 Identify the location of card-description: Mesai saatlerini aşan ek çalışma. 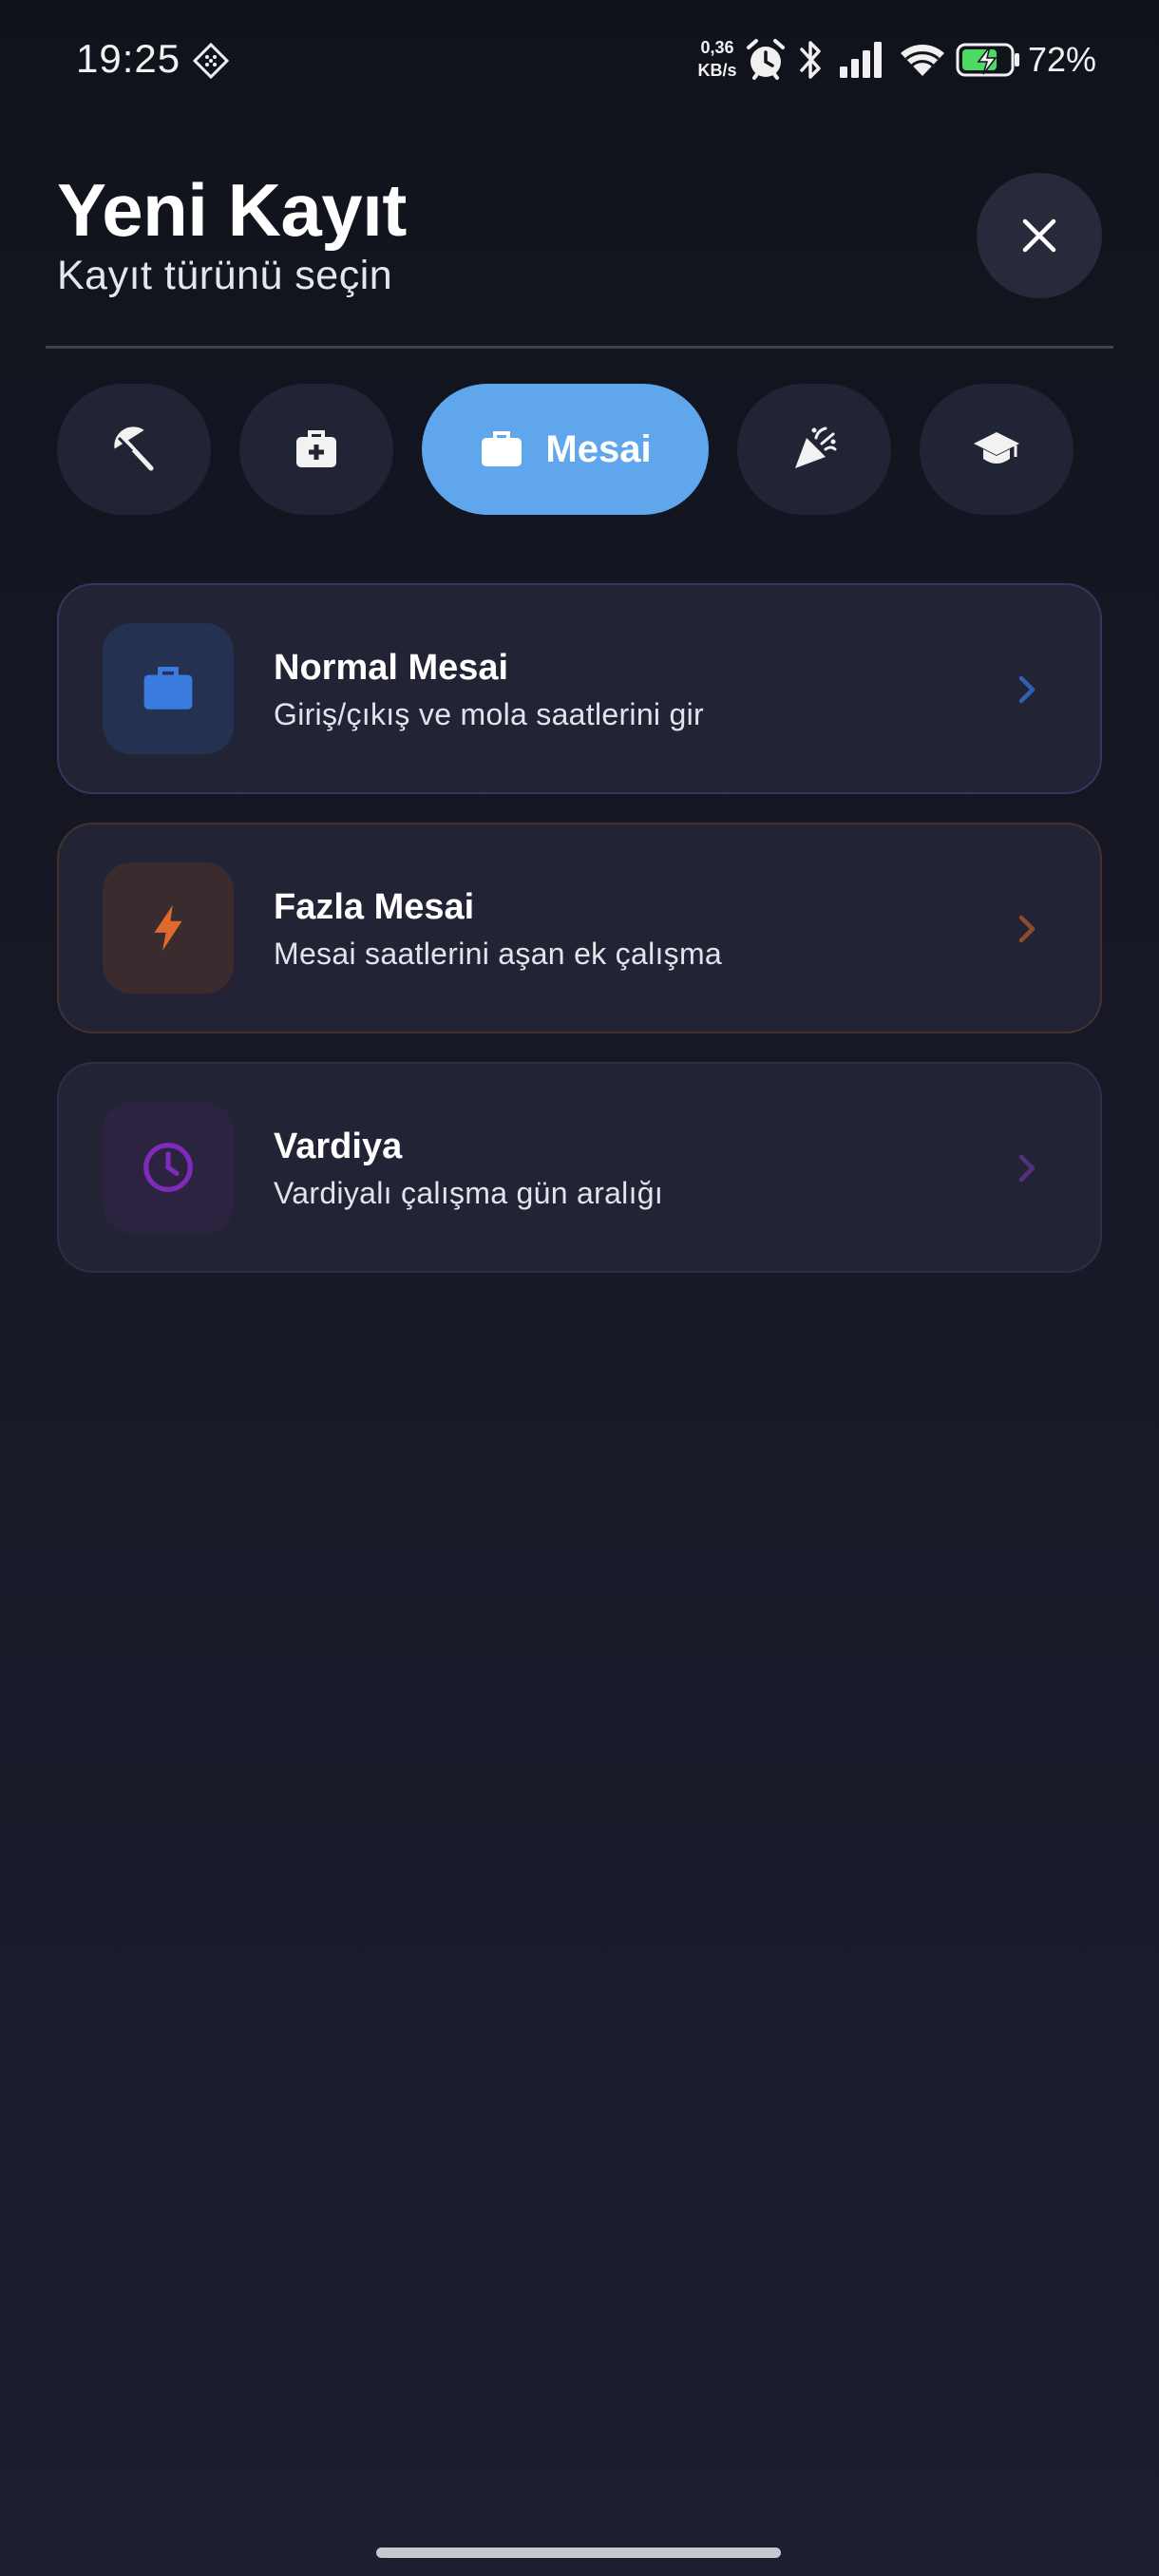
(498, 954).